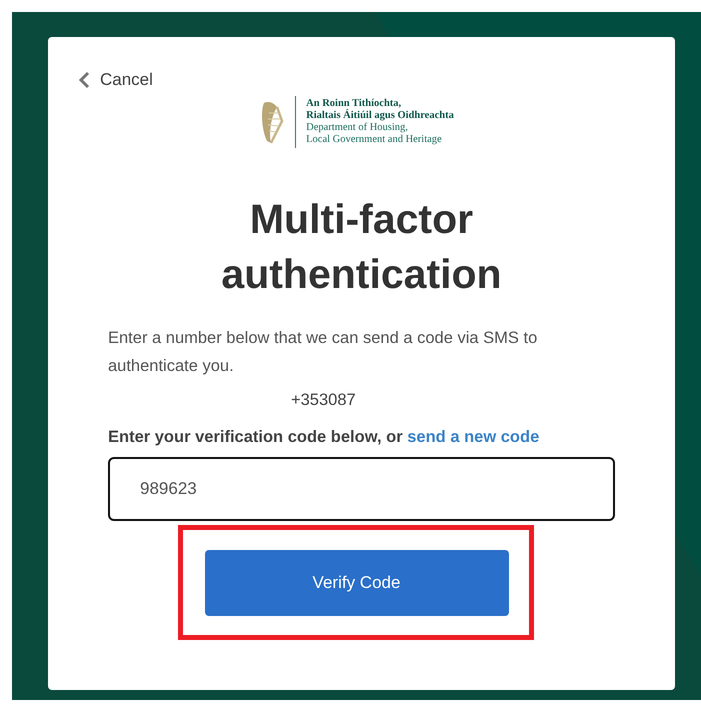 This screenshot has width=701, height=707. What do you see at coordinates (323, 352) in the screenshot?
I see `instruction-text: Enter a number below that we can send a code via SMS to authenticate you.` at bounding box center [323, 352].